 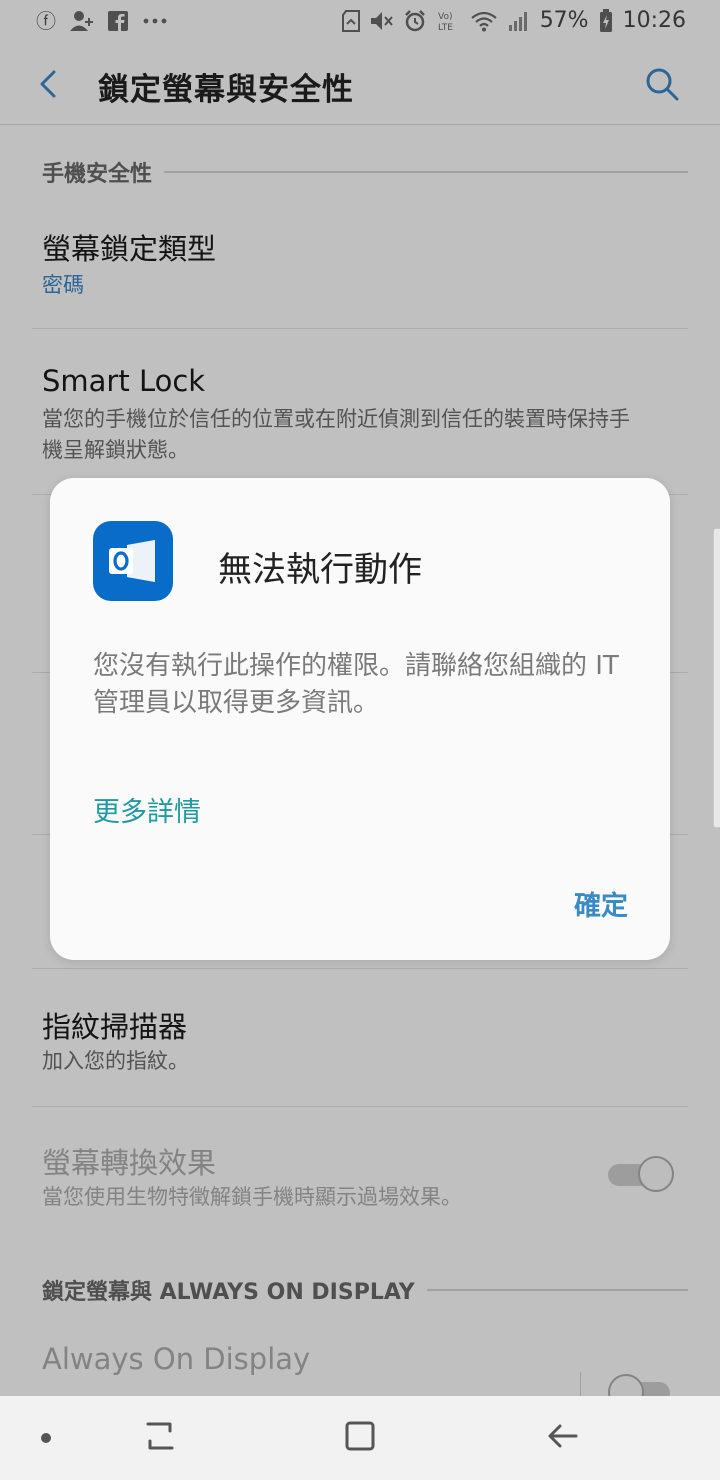 I want to click on ok-button: 確定, so click(x=601, y=903).